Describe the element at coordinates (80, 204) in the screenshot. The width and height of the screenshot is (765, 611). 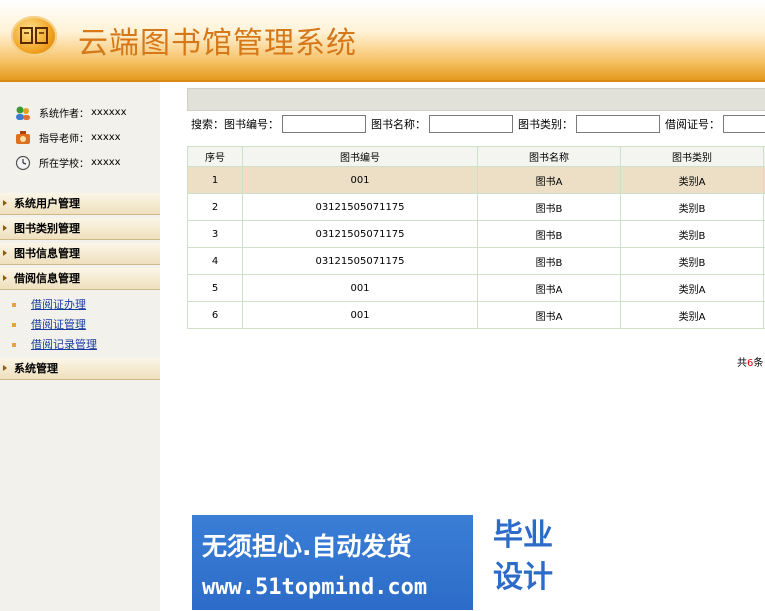
I see `menu-item-system-users: 系统用户管理` at that location.